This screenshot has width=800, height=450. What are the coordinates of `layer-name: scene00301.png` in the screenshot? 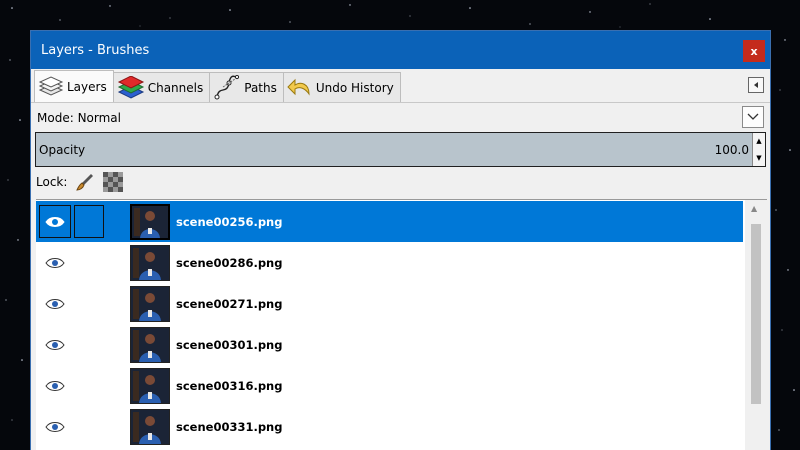 It's located at (229, 344).